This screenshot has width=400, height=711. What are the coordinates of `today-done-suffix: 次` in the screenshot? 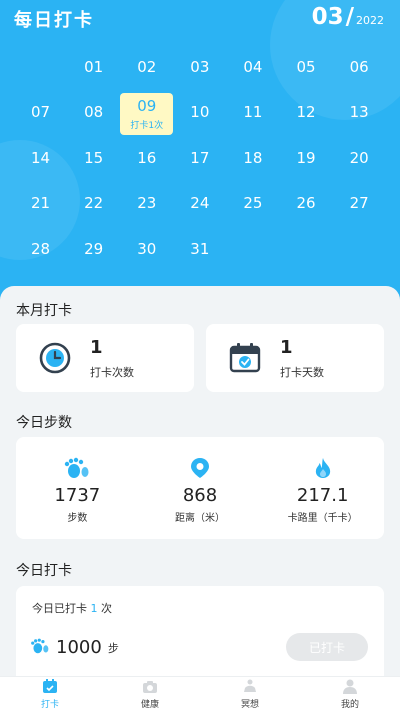 It's located at (106, 608).